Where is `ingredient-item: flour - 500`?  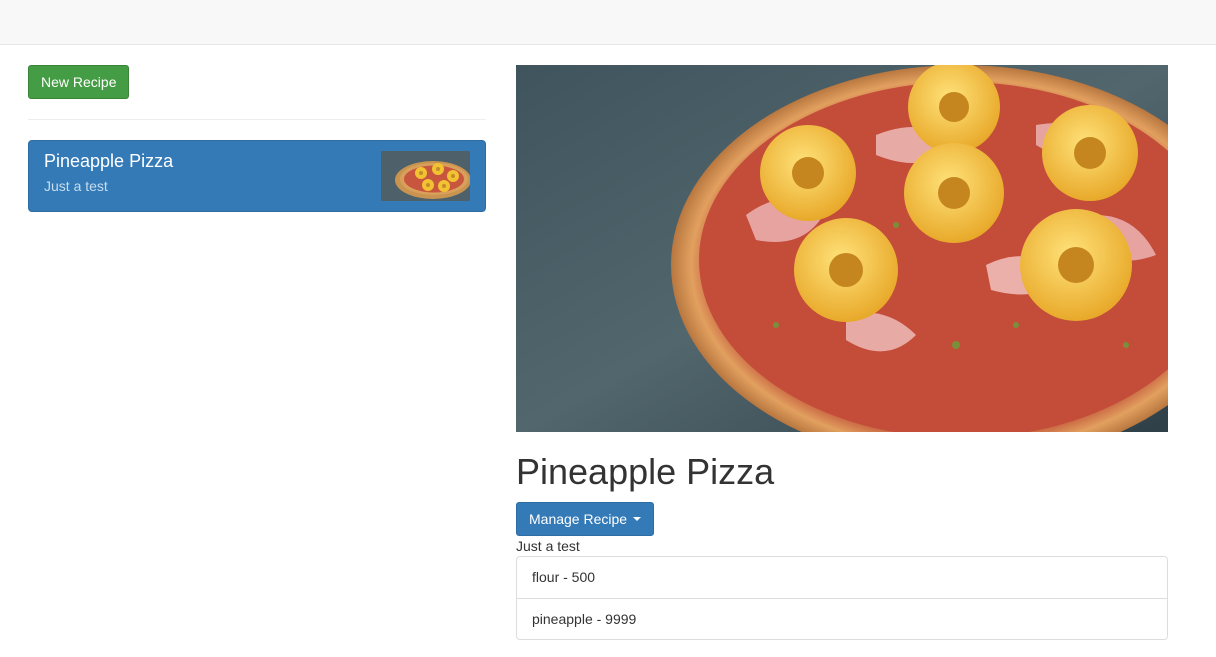
ingredient-item: flour - 500 is located at coordinates (564, 577).